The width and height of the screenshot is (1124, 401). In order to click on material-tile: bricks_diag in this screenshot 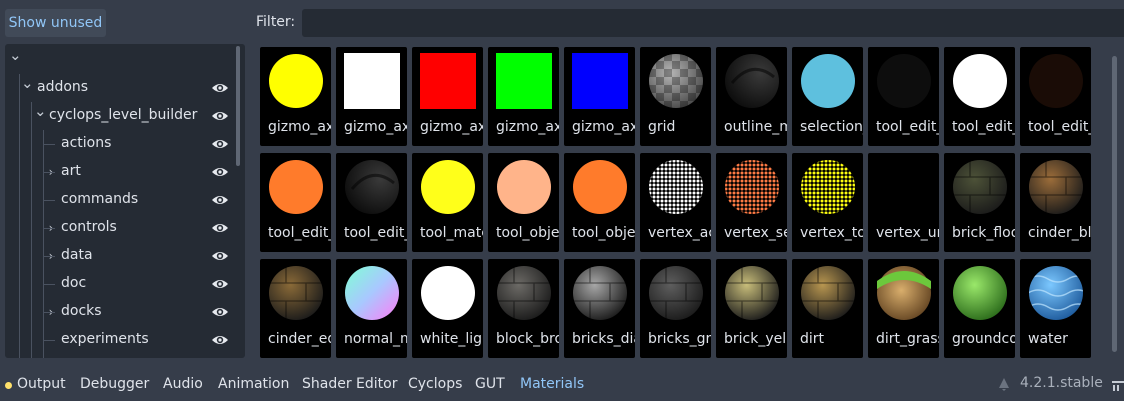, I will do `click(599, 308)`.